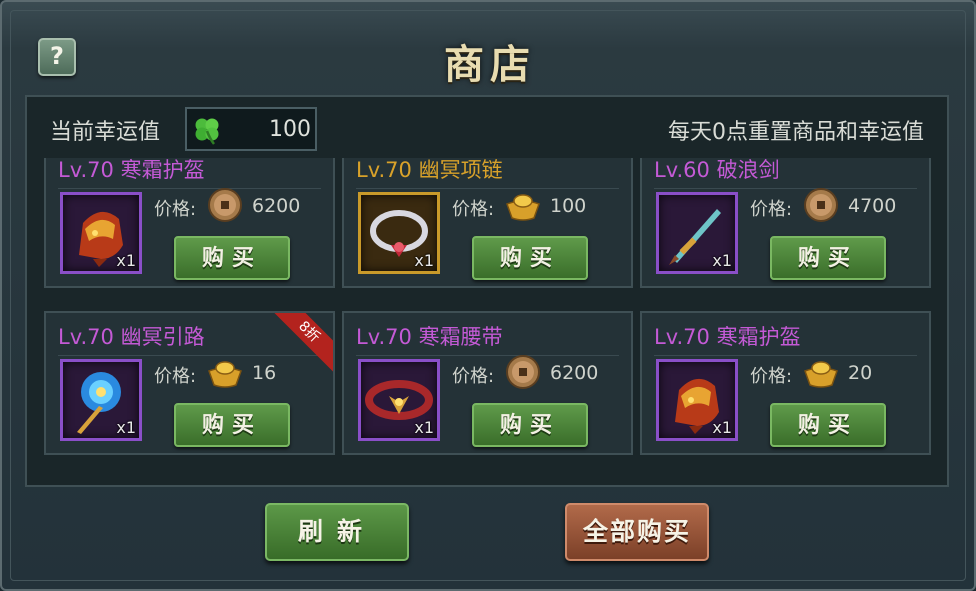 This screenshot has width=976, height=591. What do you see at coordinates (785, 223) in the screenshot?
I see `shop-item-card: Lv.60 破浪剑 x1 价格: 4700 购买` at bounding box center [785, 223].